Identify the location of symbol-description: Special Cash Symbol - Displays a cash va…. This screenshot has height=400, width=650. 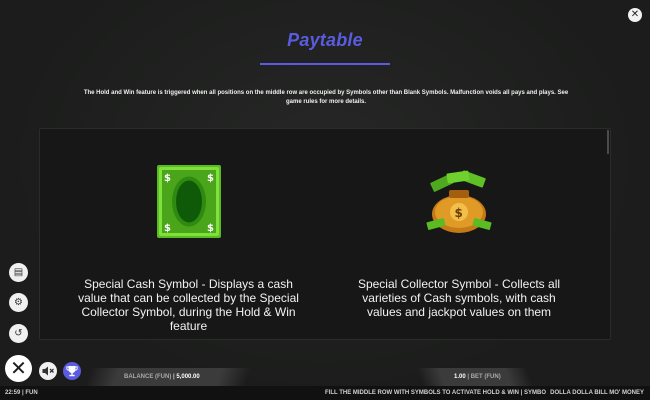
(188, 305).